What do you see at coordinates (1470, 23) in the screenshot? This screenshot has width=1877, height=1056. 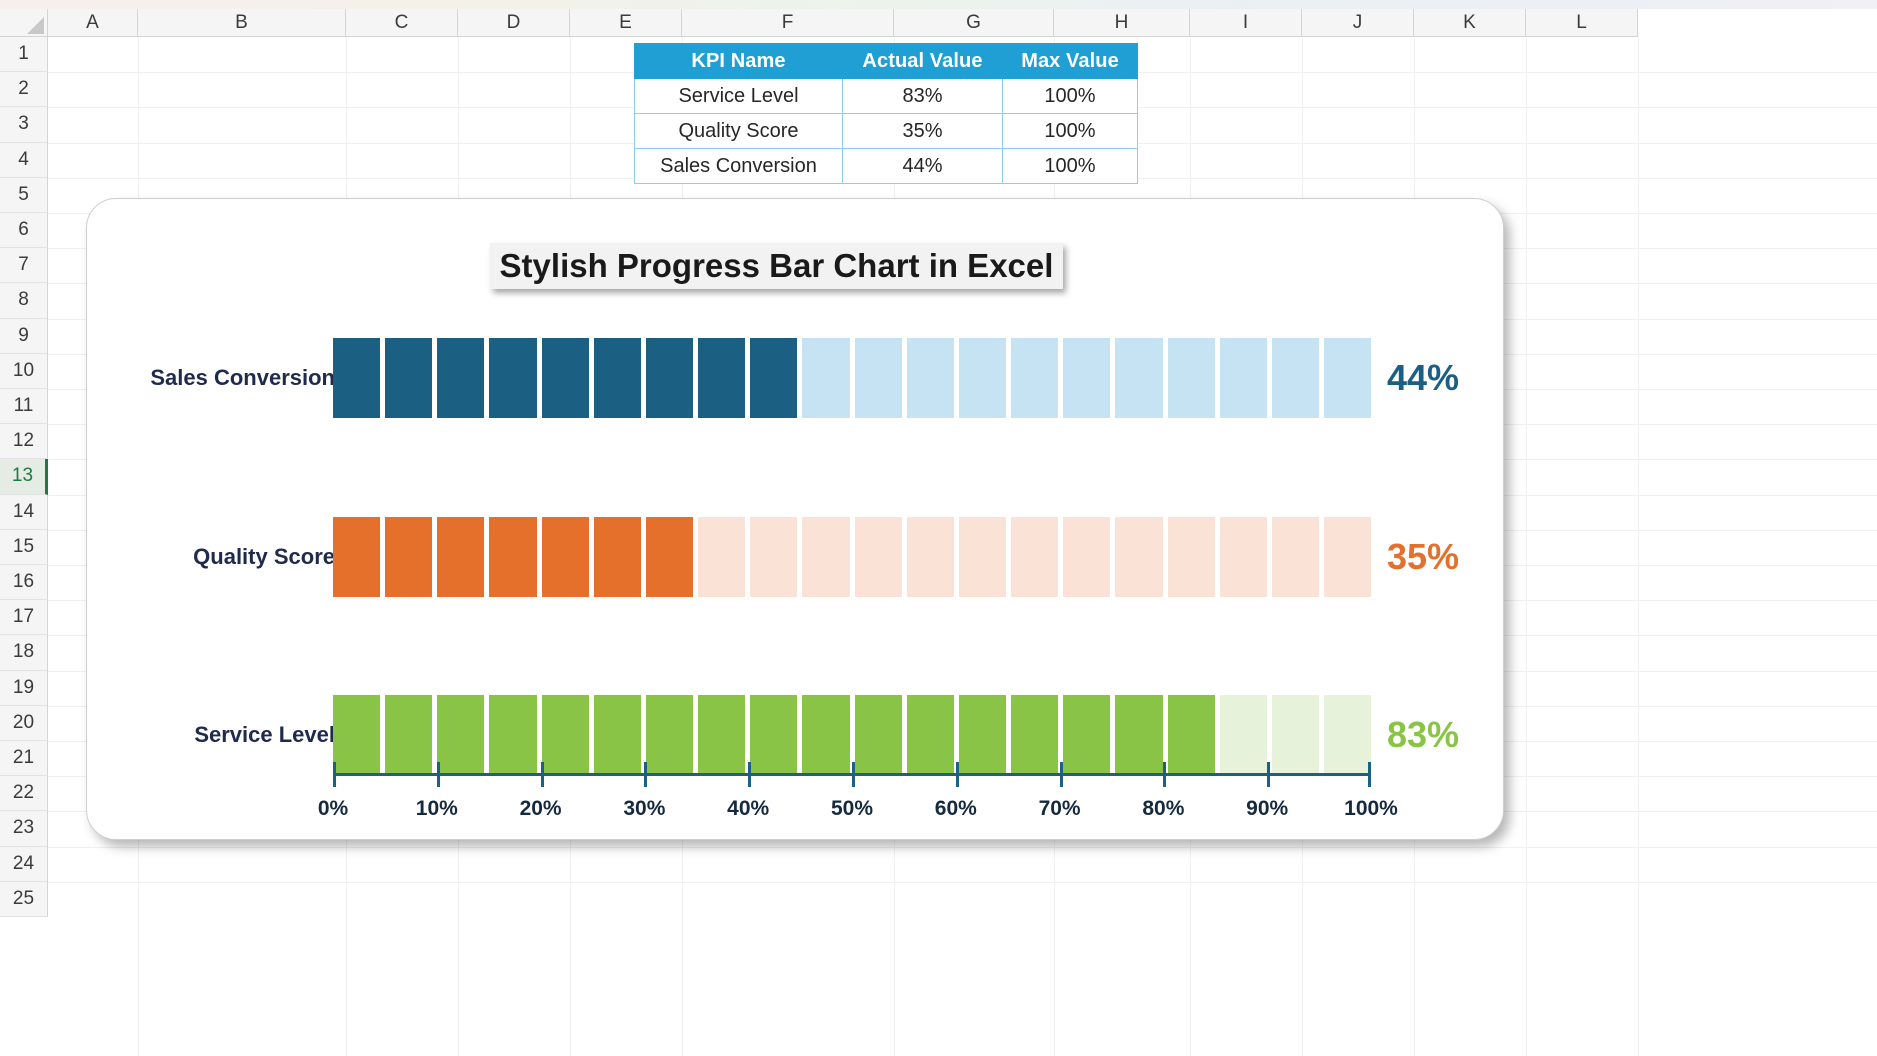 I see `column-header-K: K` at bounding box center [1470, 23].